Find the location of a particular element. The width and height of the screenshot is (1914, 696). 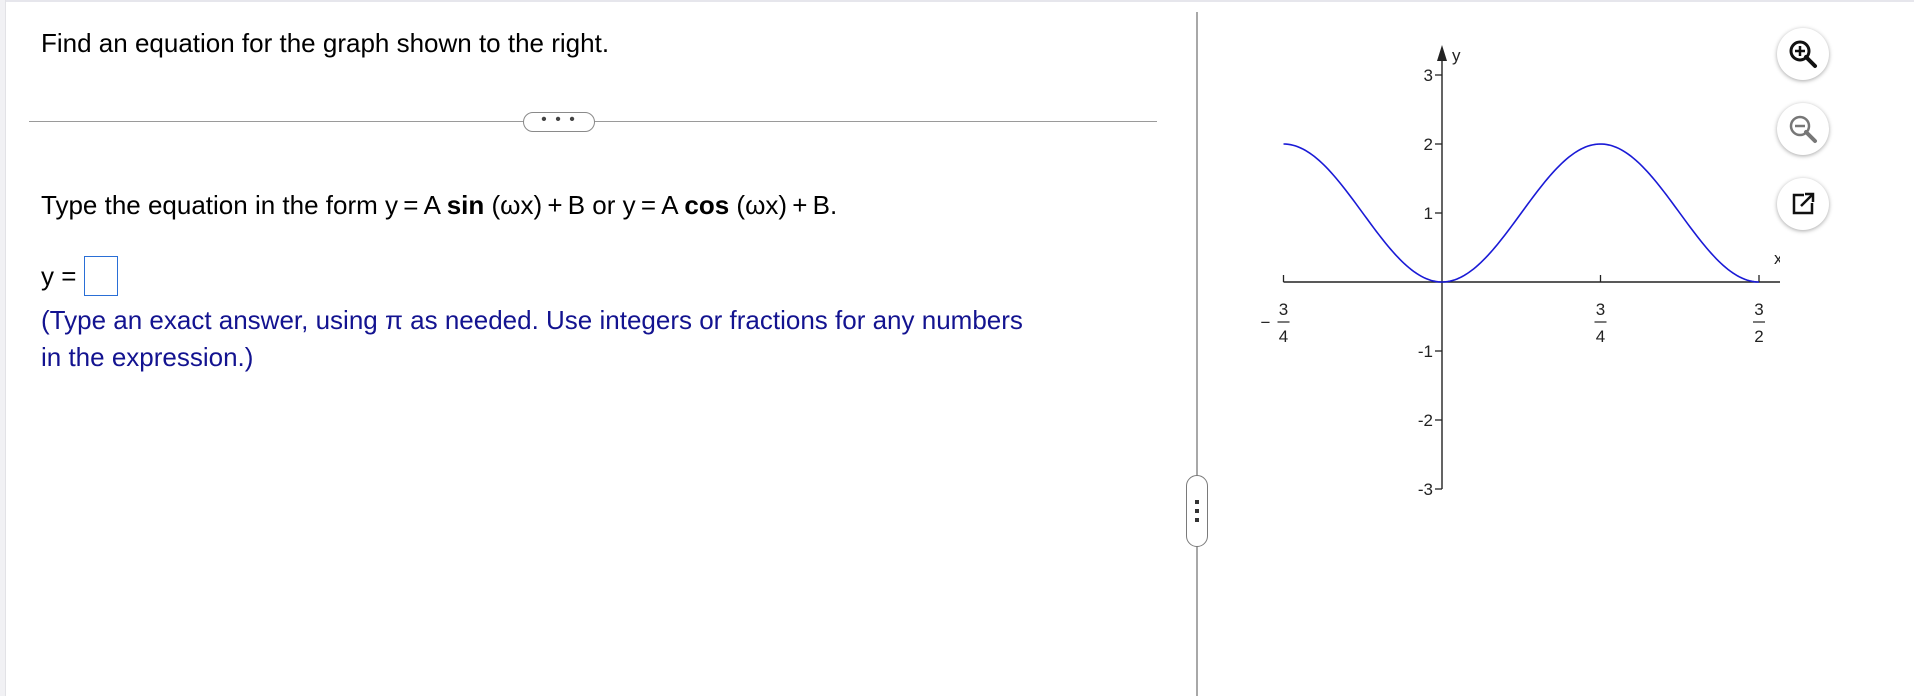

zoom-out-icon is located at coordinates (1803, 129).